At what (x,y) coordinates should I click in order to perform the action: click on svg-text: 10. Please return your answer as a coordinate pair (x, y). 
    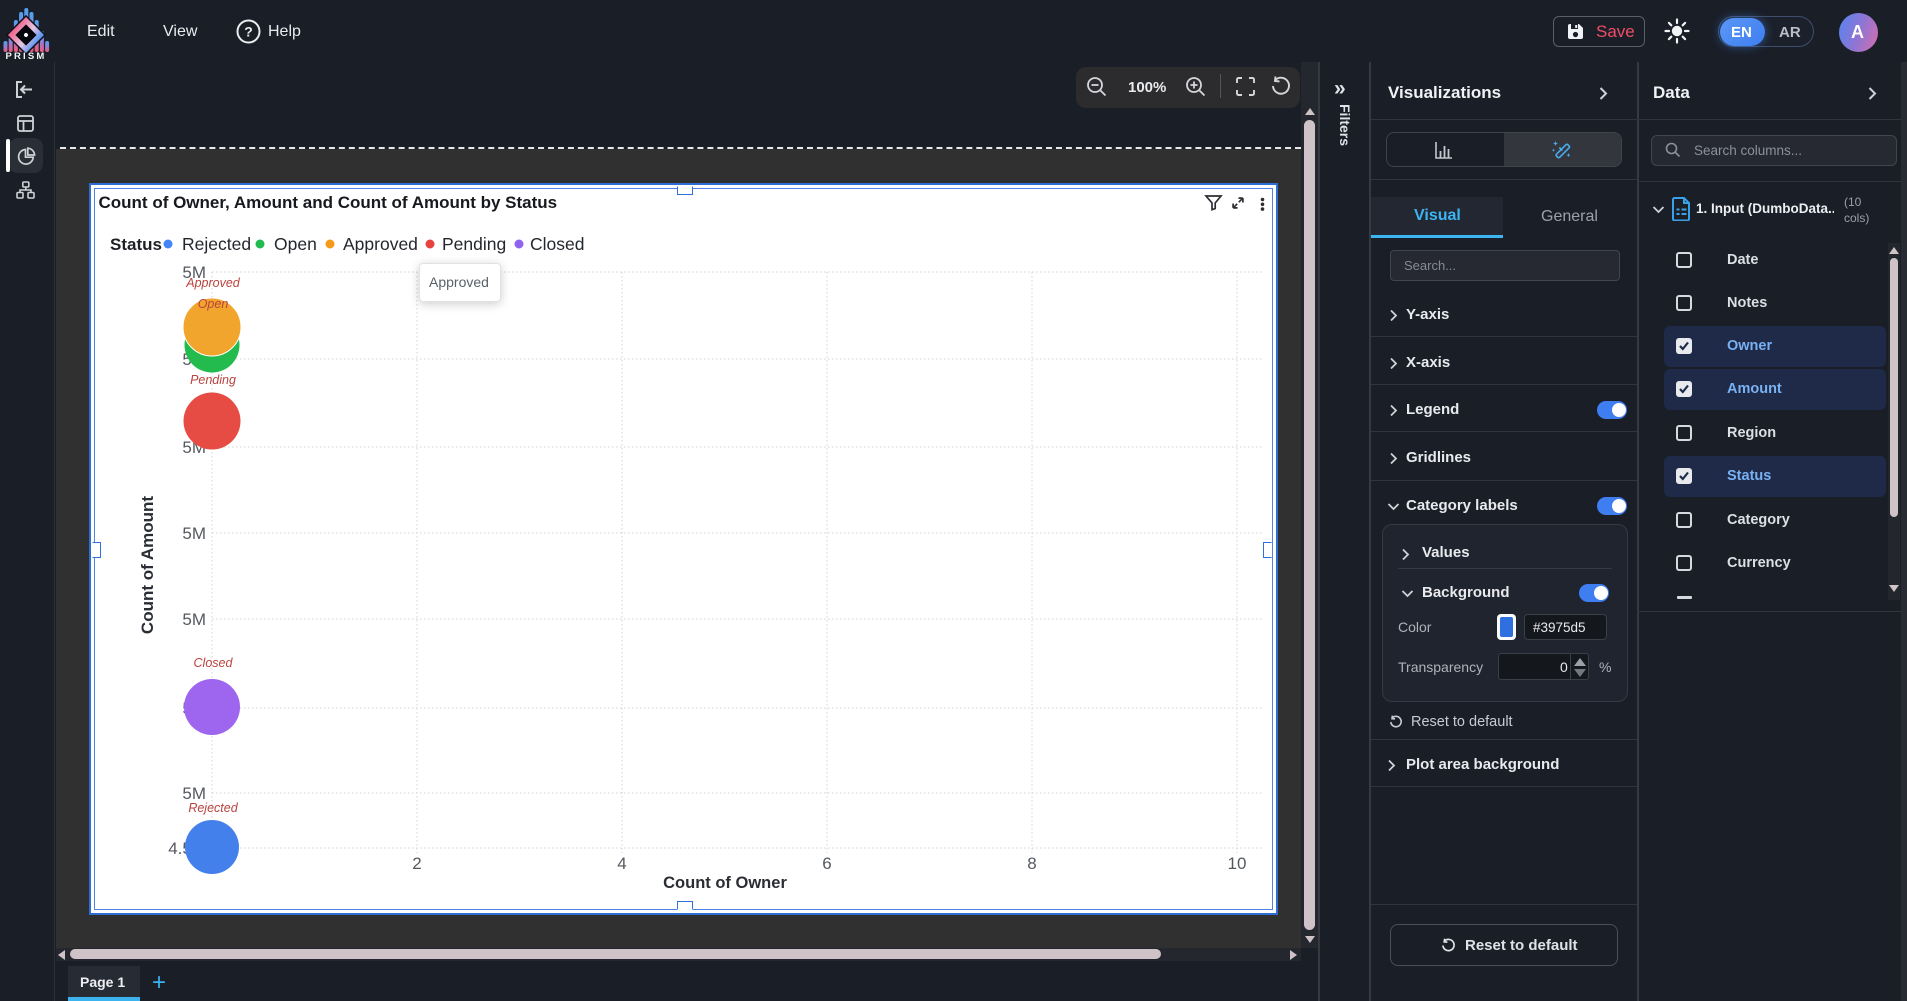
    Looking at the image, I should click on (1237, 863).